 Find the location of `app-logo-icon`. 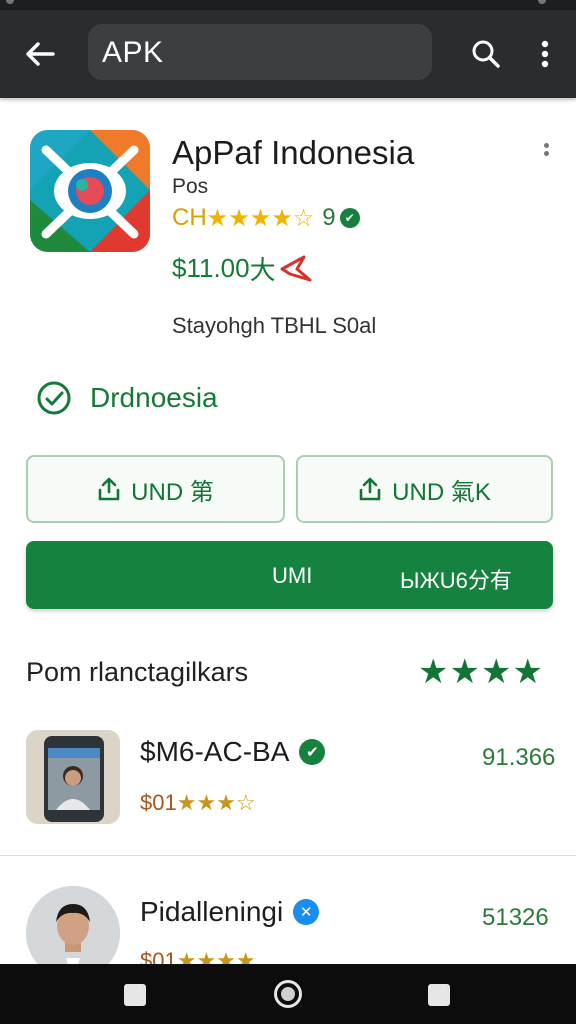

app-logo-icon is located at coordinates (90, 191).